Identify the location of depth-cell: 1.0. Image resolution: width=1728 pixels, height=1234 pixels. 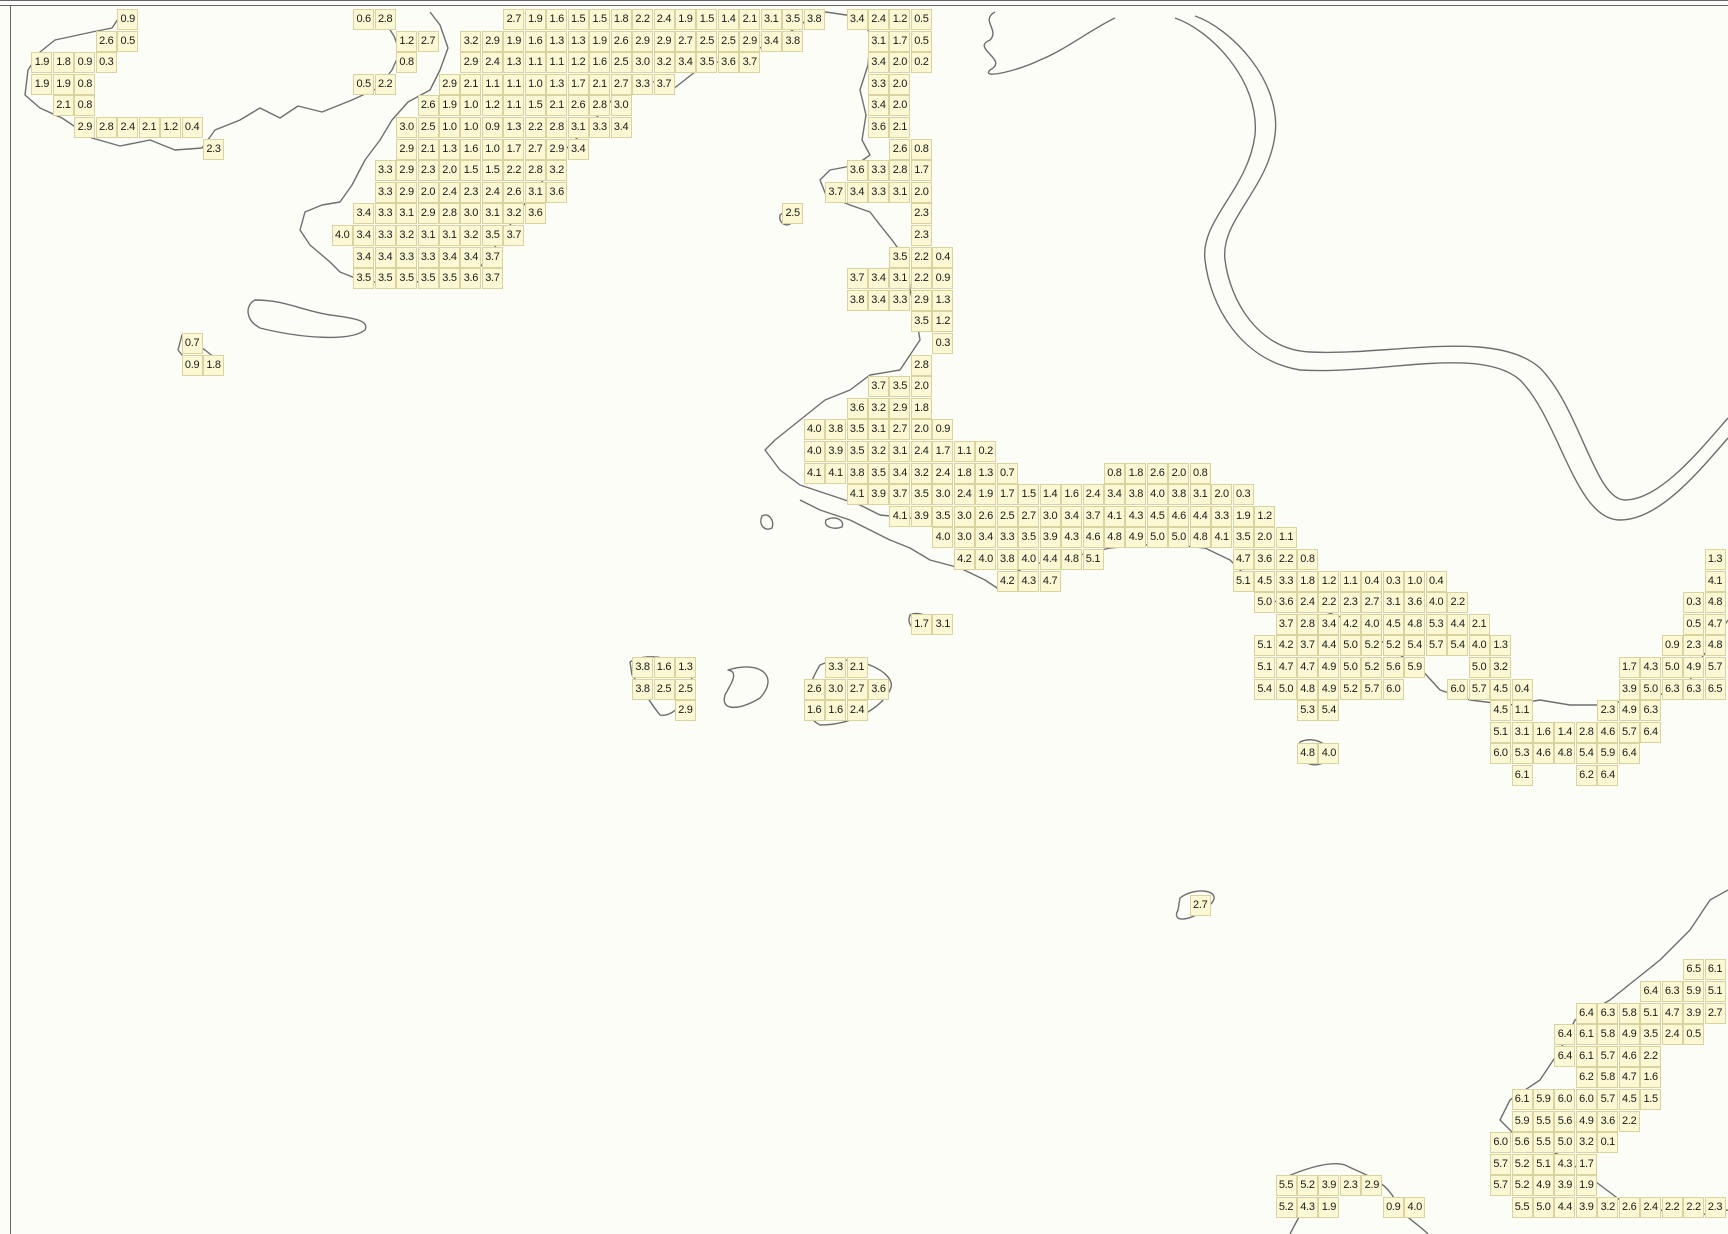
(1415, 581).